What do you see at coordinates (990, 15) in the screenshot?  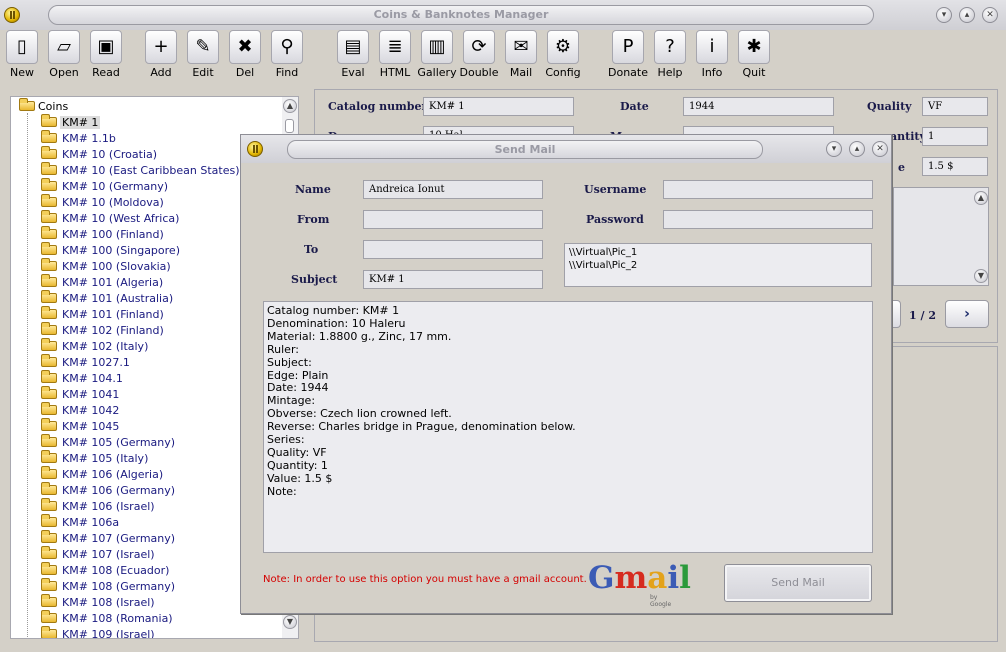 I see `close-icon: ✕` at bounding box center [990, 15].